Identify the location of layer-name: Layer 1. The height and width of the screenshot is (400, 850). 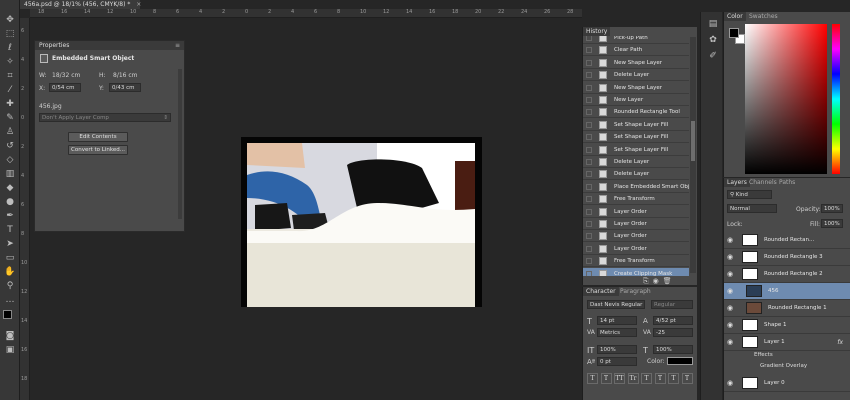
(774, 342).